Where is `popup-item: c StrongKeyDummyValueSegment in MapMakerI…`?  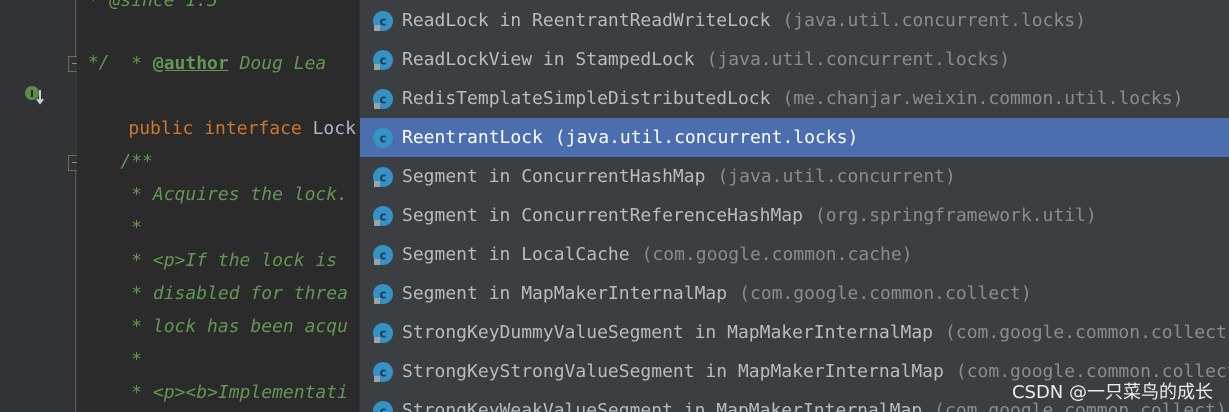 popup-item: c StrongKeyDummyValueSegment in MapMakerI… is located at coordinates (794, 332).